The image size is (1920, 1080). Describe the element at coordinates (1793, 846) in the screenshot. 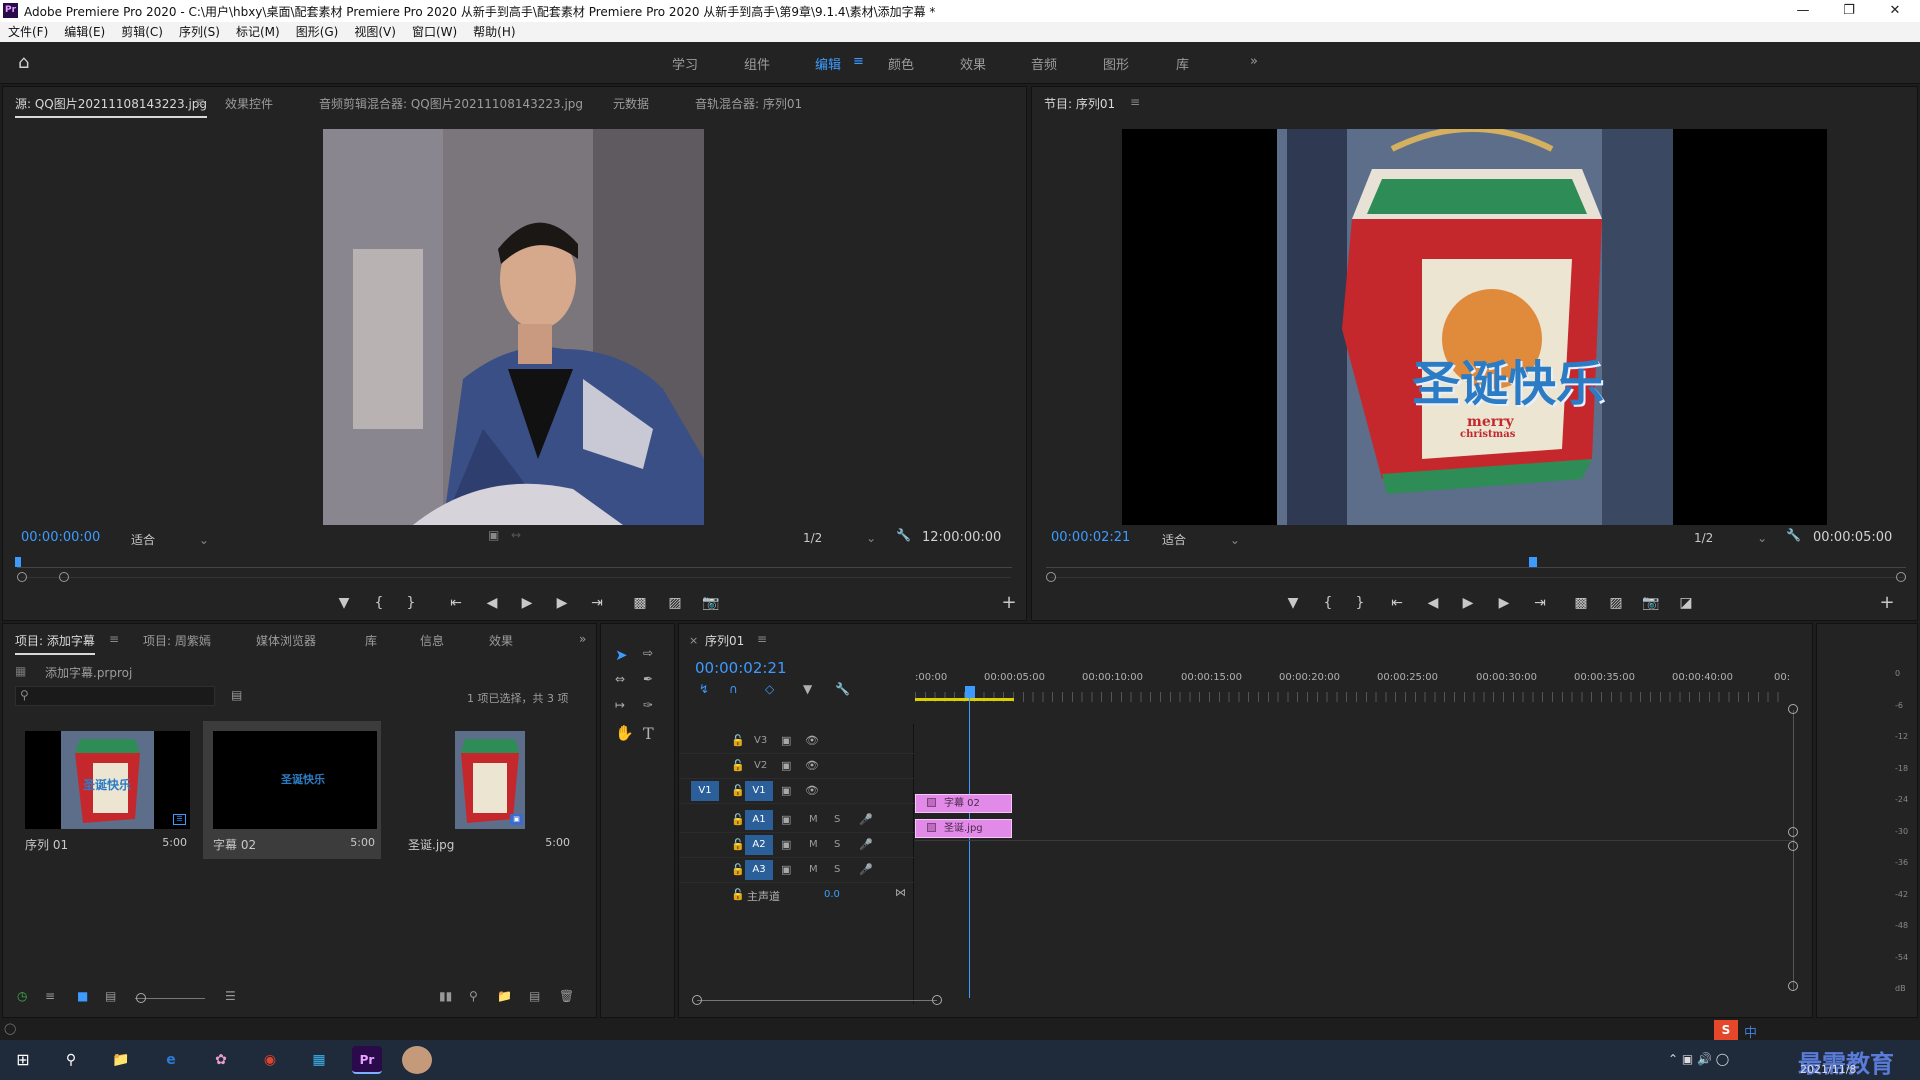

I see `v-scroll-handle-audio` at that location.